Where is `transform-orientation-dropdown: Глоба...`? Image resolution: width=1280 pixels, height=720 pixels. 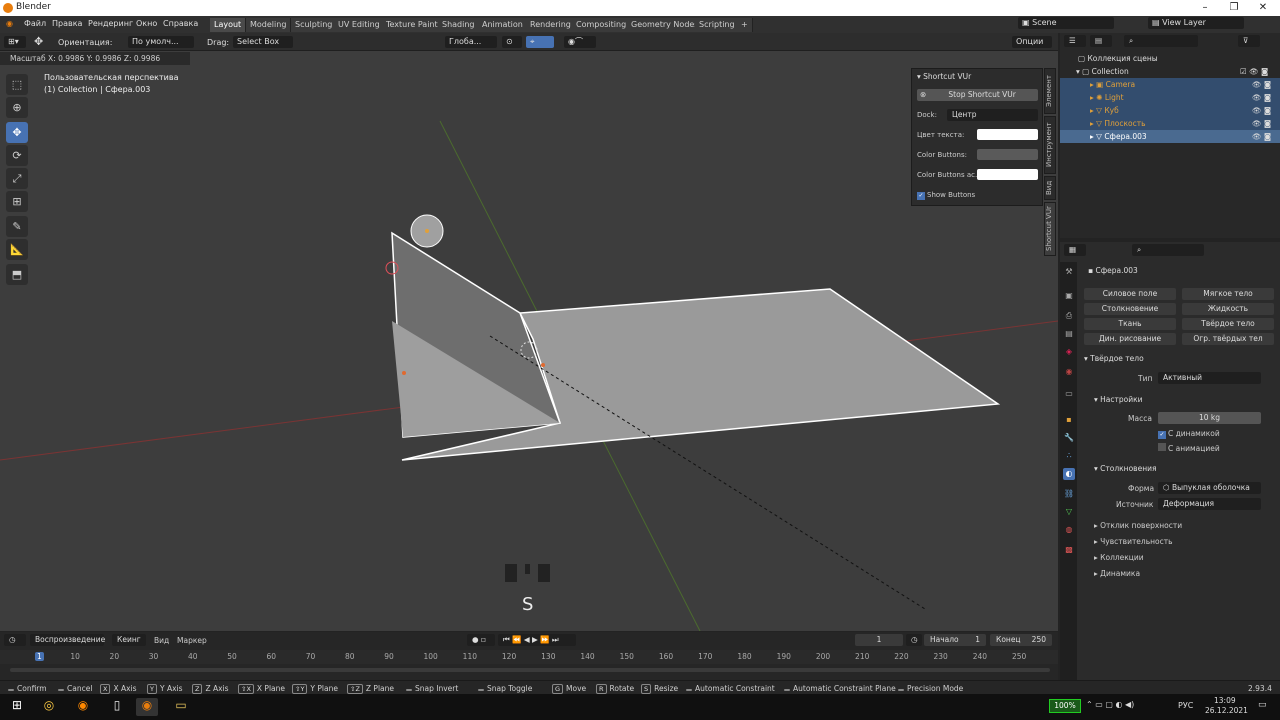
transform-orientation-dropdown: Глоба... is located at coordinates (471, 42).